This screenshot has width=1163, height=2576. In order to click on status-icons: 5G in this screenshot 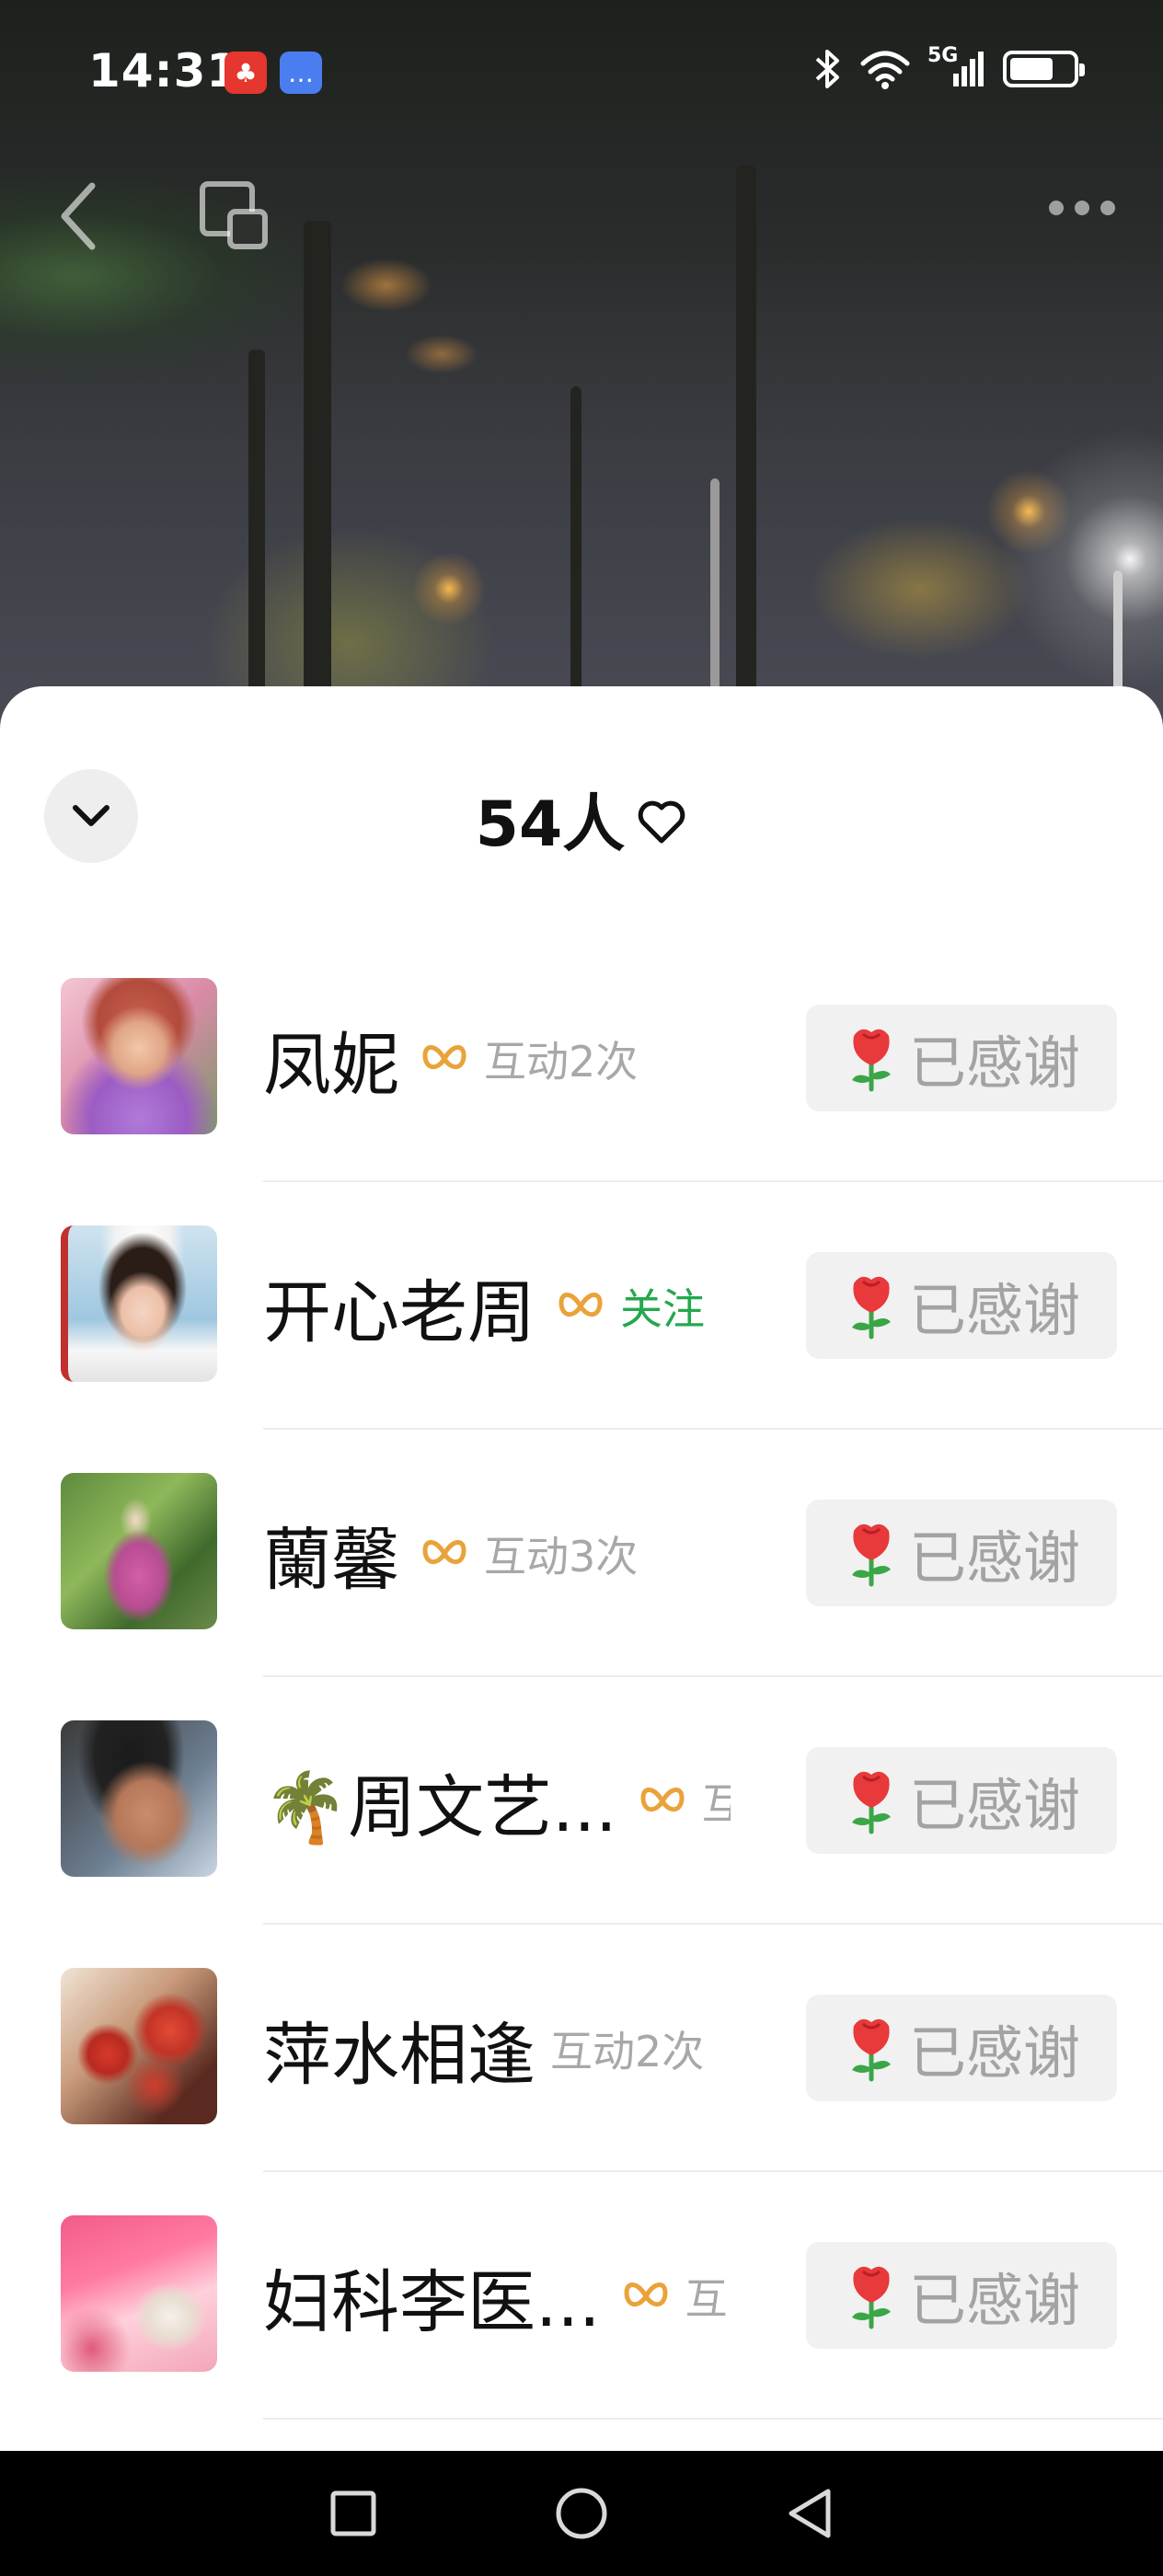, I will do `click(949, 67)`.